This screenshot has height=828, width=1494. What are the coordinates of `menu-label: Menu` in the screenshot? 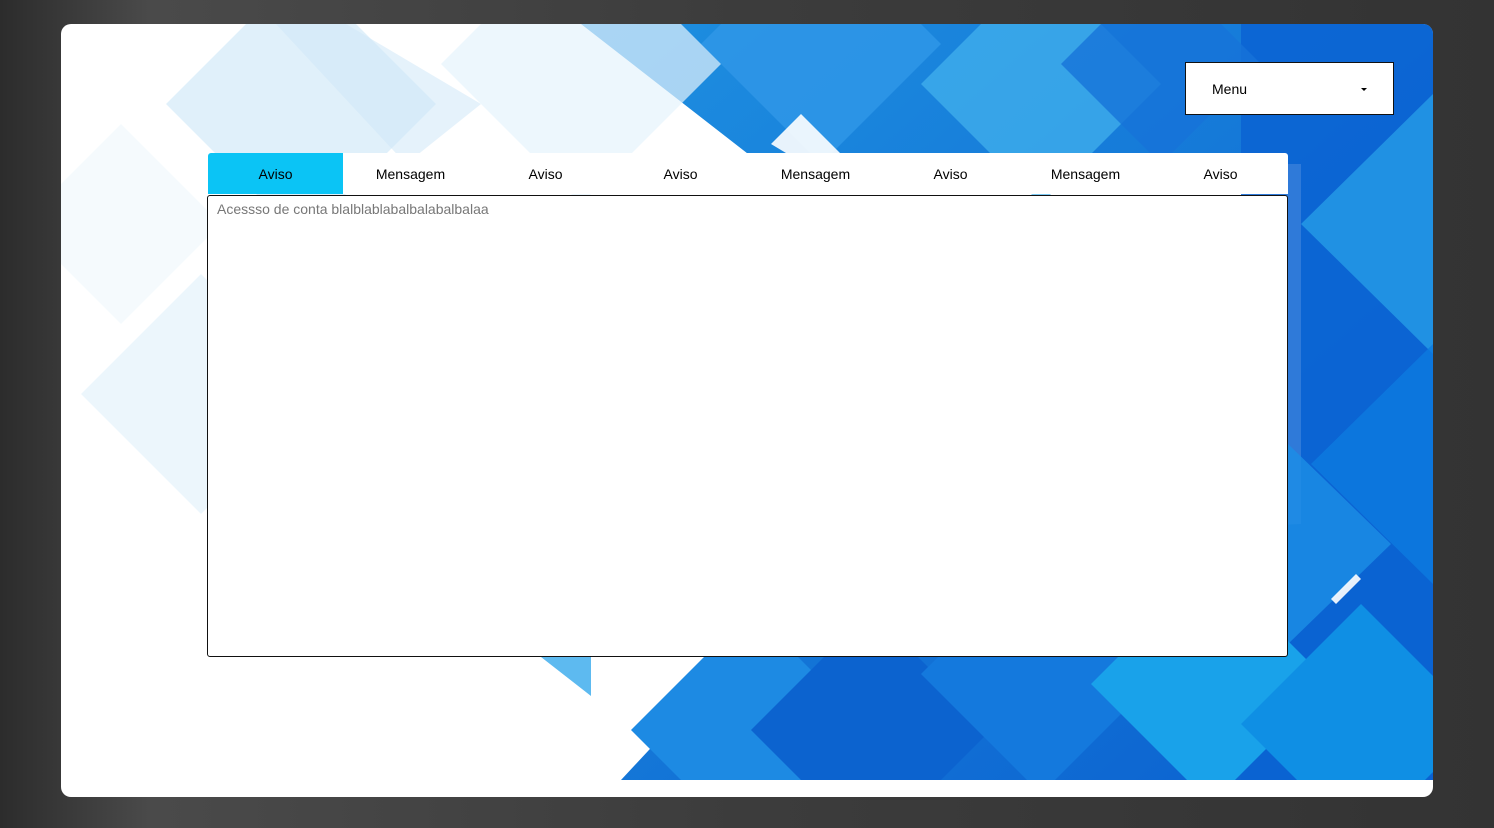 It's located at (1230, 88).